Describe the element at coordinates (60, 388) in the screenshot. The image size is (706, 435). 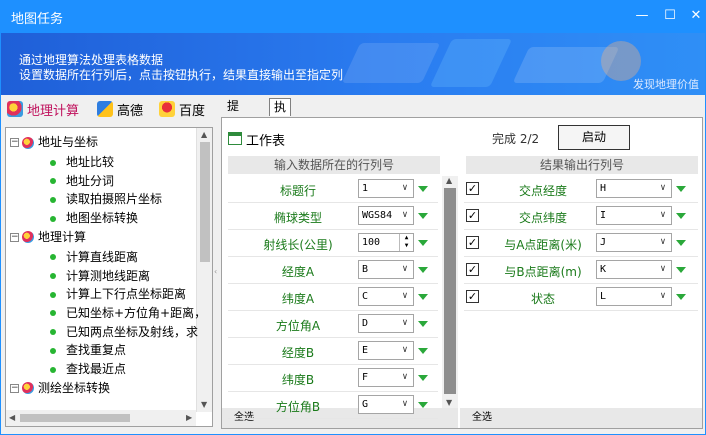
I see `tree-group: − 测绘坐标转换` at that location.